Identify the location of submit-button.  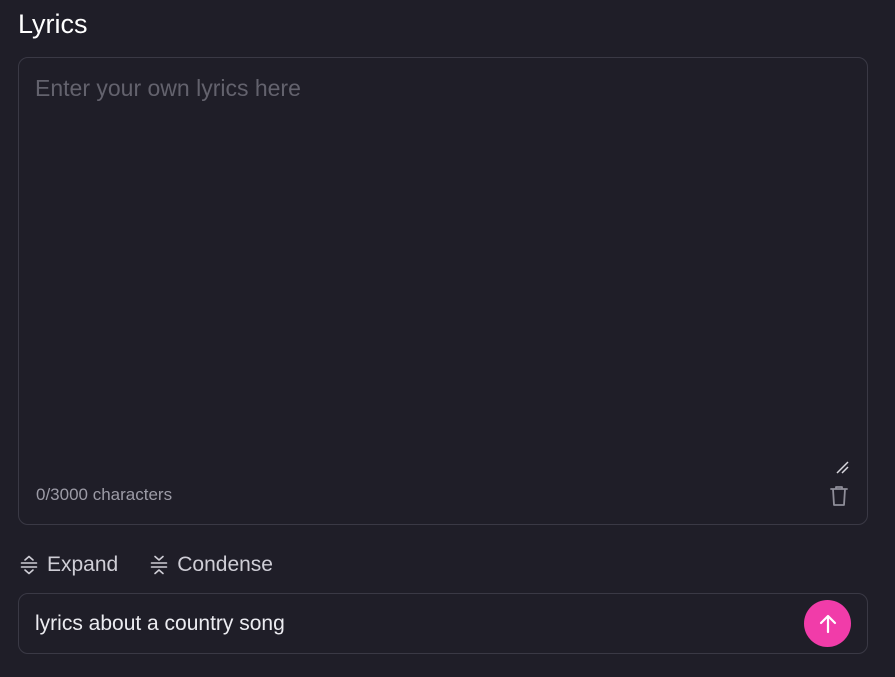
(827, 623).